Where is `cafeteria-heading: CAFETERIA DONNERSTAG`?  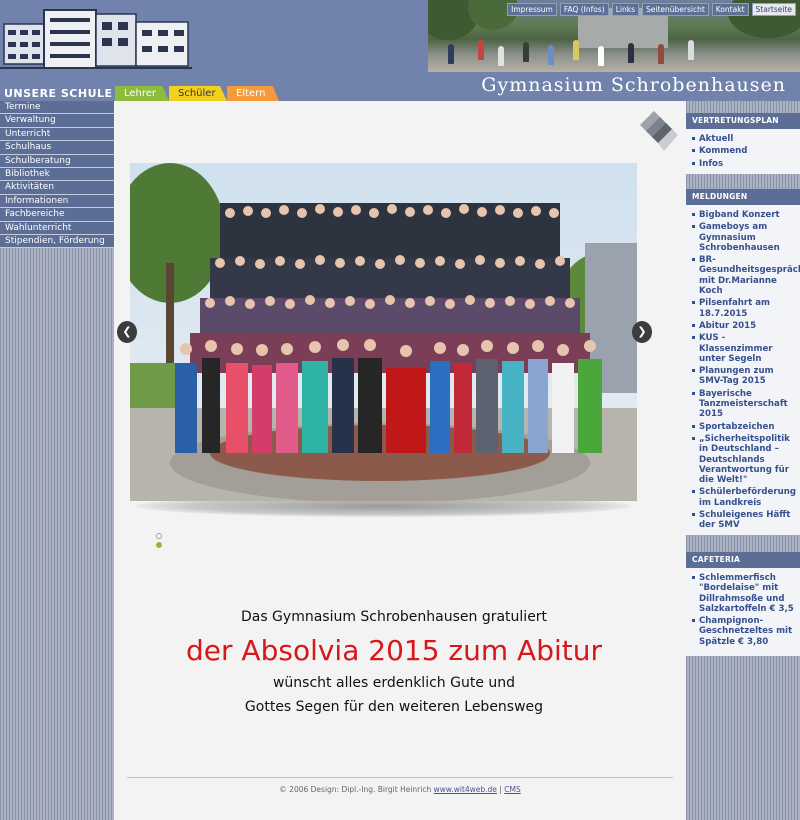 cafeteria-heading: CAFETERIA DONNERSTAG is located at coordinates (743, 566).